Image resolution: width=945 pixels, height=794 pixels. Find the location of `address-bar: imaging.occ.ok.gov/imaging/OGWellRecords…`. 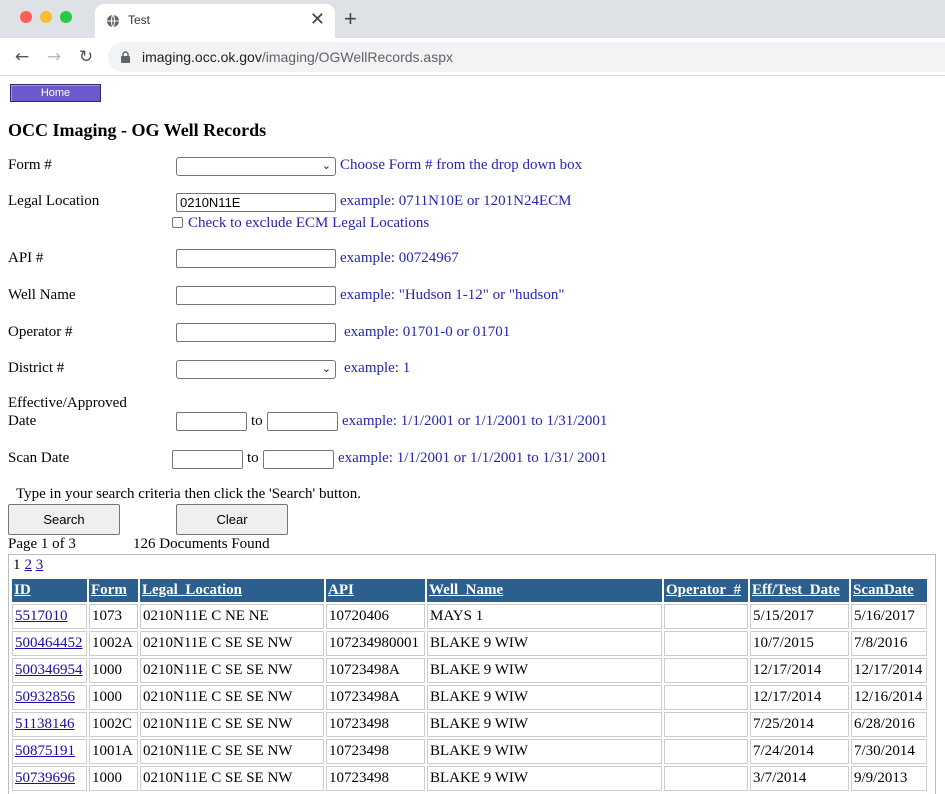

address-bar: imaging.occ.ok.gov/imaging/OGWellRecords… is located at coordinates (526, 57).